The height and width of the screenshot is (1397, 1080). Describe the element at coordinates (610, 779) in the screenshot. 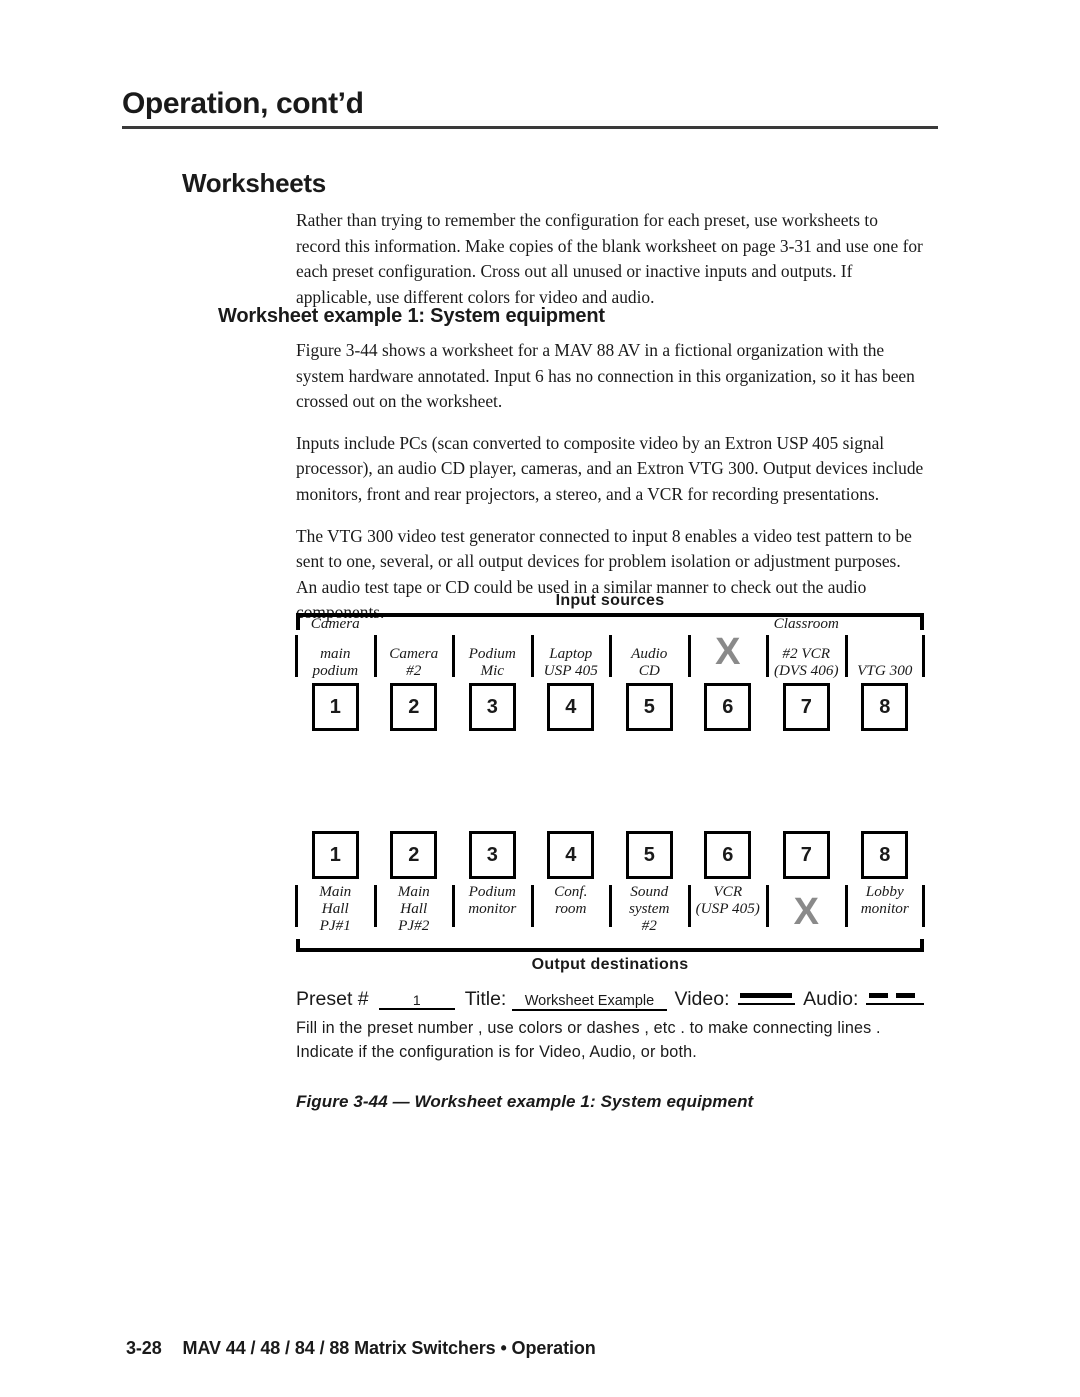

I see `worksheet-connection-area` at that location.